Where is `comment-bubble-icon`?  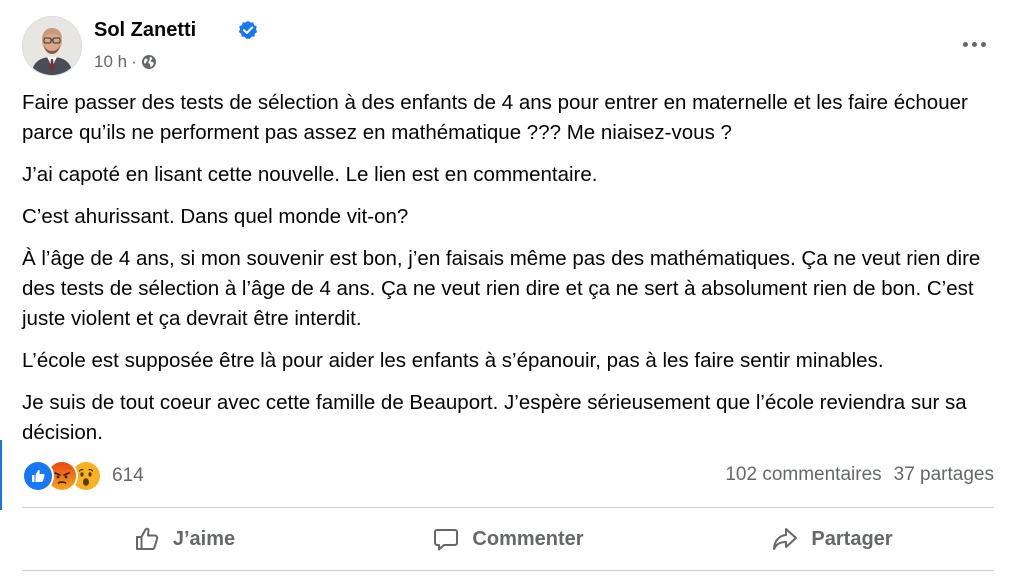 comment-bubble-icon is located at coordinates (446, 540).